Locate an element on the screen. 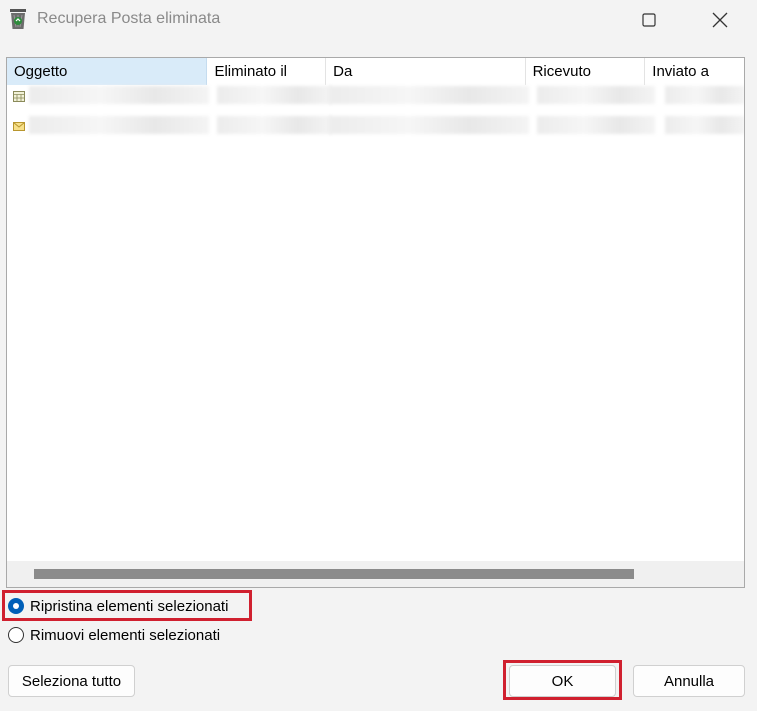  maximize-icon is located at coordinates (649, 20).